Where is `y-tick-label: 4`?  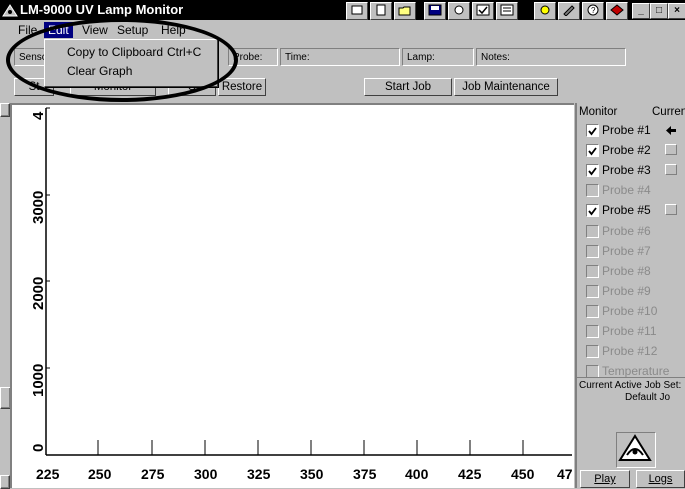
y-tick-label: 4 is located at coordinates (38, 115).